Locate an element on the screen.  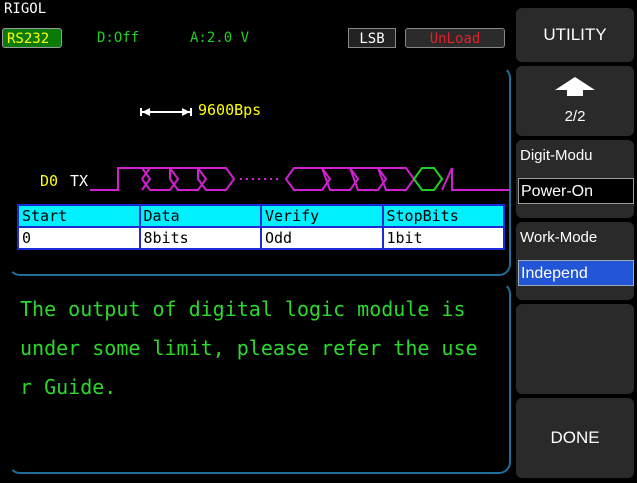
page-up-softkey: 2/2 is located at coordinates (575, 101).